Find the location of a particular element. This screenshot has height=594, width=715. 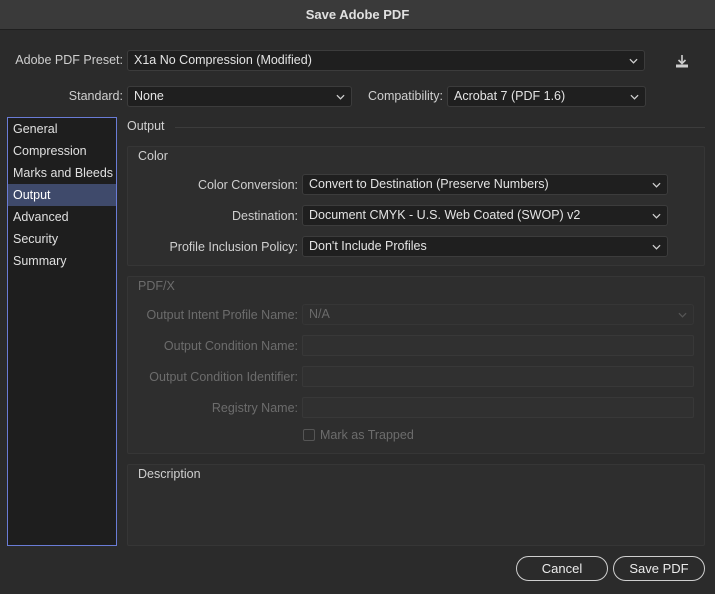

output-condition-name-field is located at coordinates (498, 345).